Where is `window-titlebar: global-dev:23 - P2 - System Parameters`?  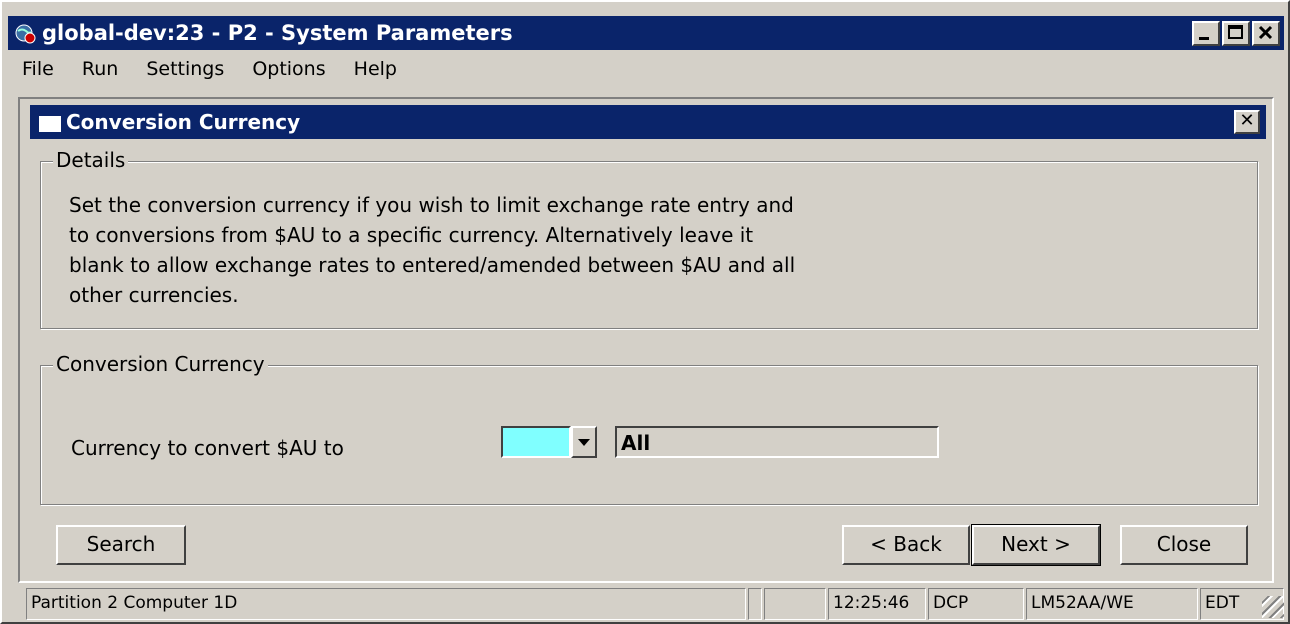 window-titlebar: global-dev:23 - P2 - System Parameters is located at coordinates (646, 33).